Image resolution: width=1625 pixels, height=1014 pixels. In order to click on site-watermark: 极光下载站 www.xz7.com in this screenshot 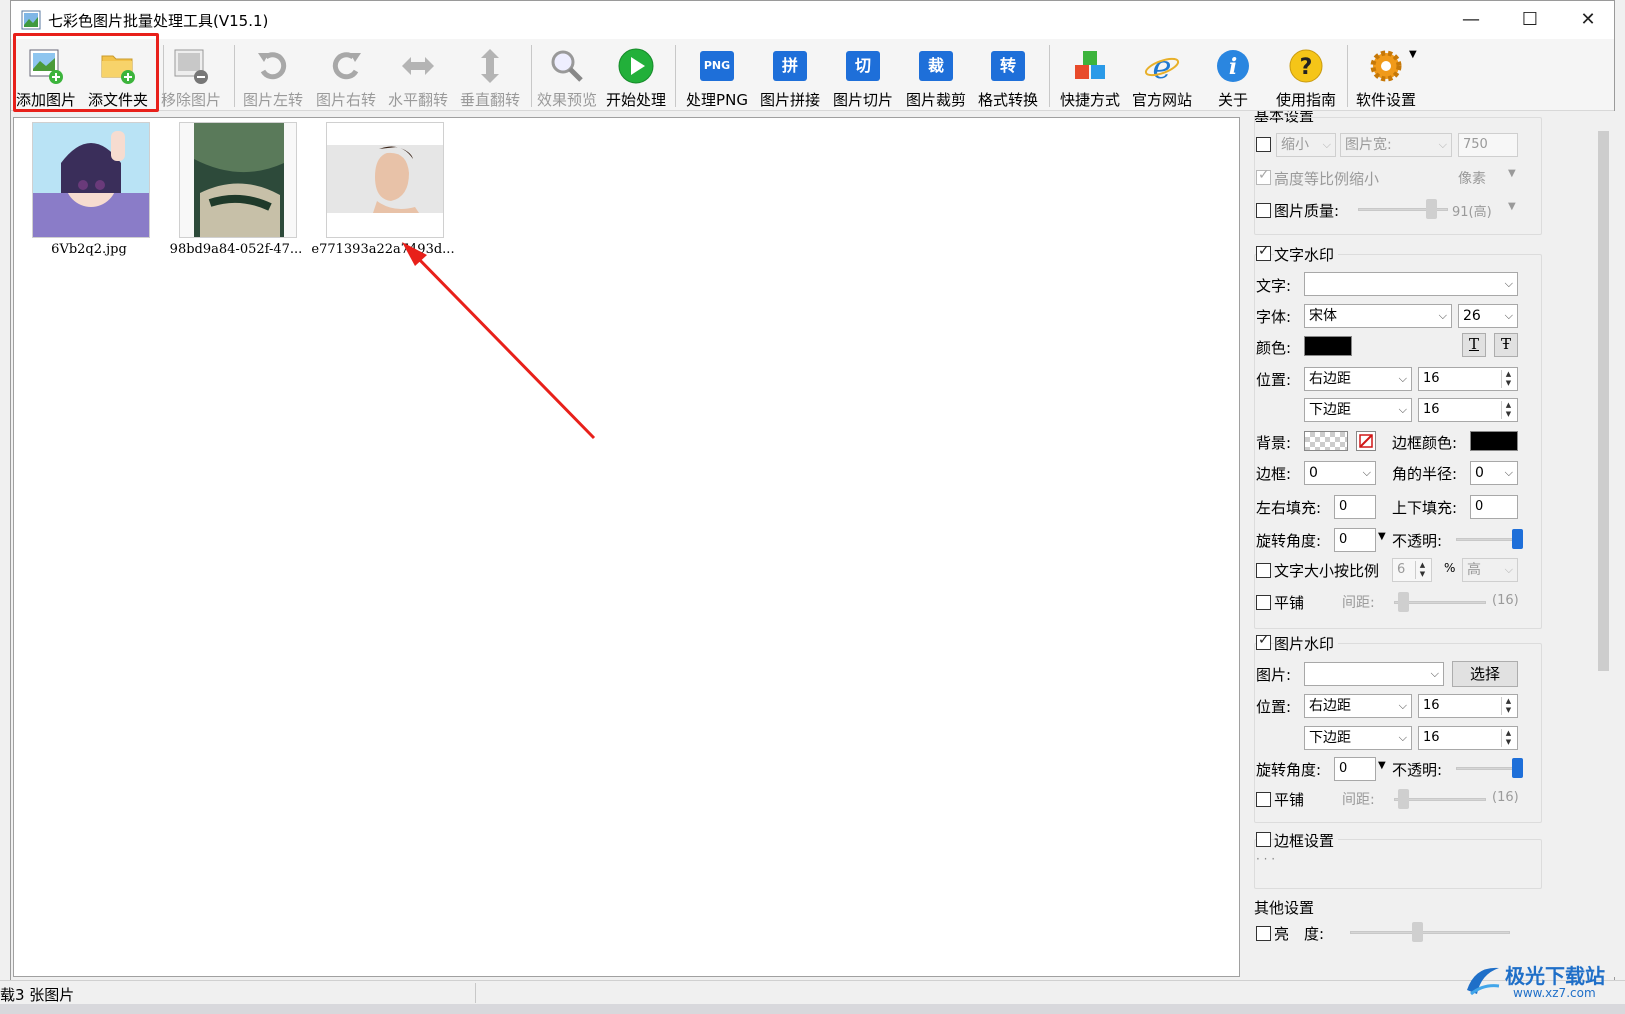, I will do `click(1543, 982)`.